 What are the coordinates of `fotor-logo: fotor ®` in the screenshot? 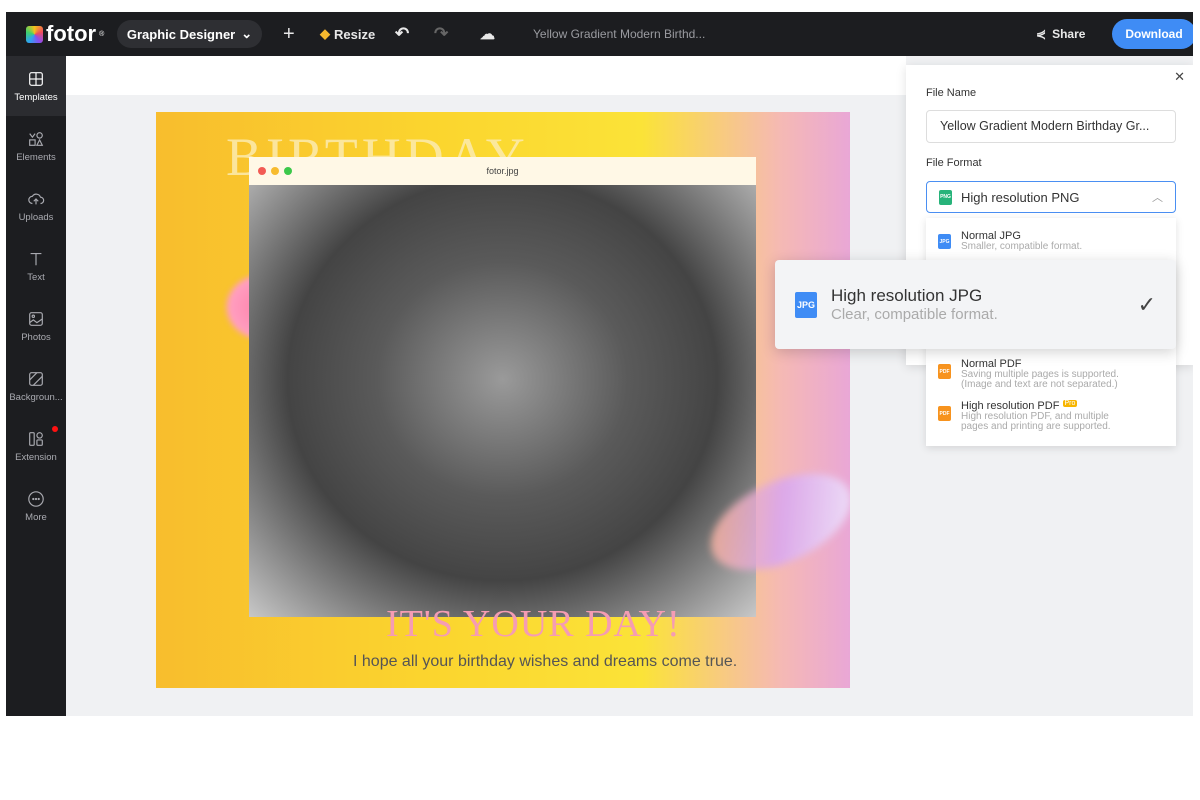 It's located at (65, 34).